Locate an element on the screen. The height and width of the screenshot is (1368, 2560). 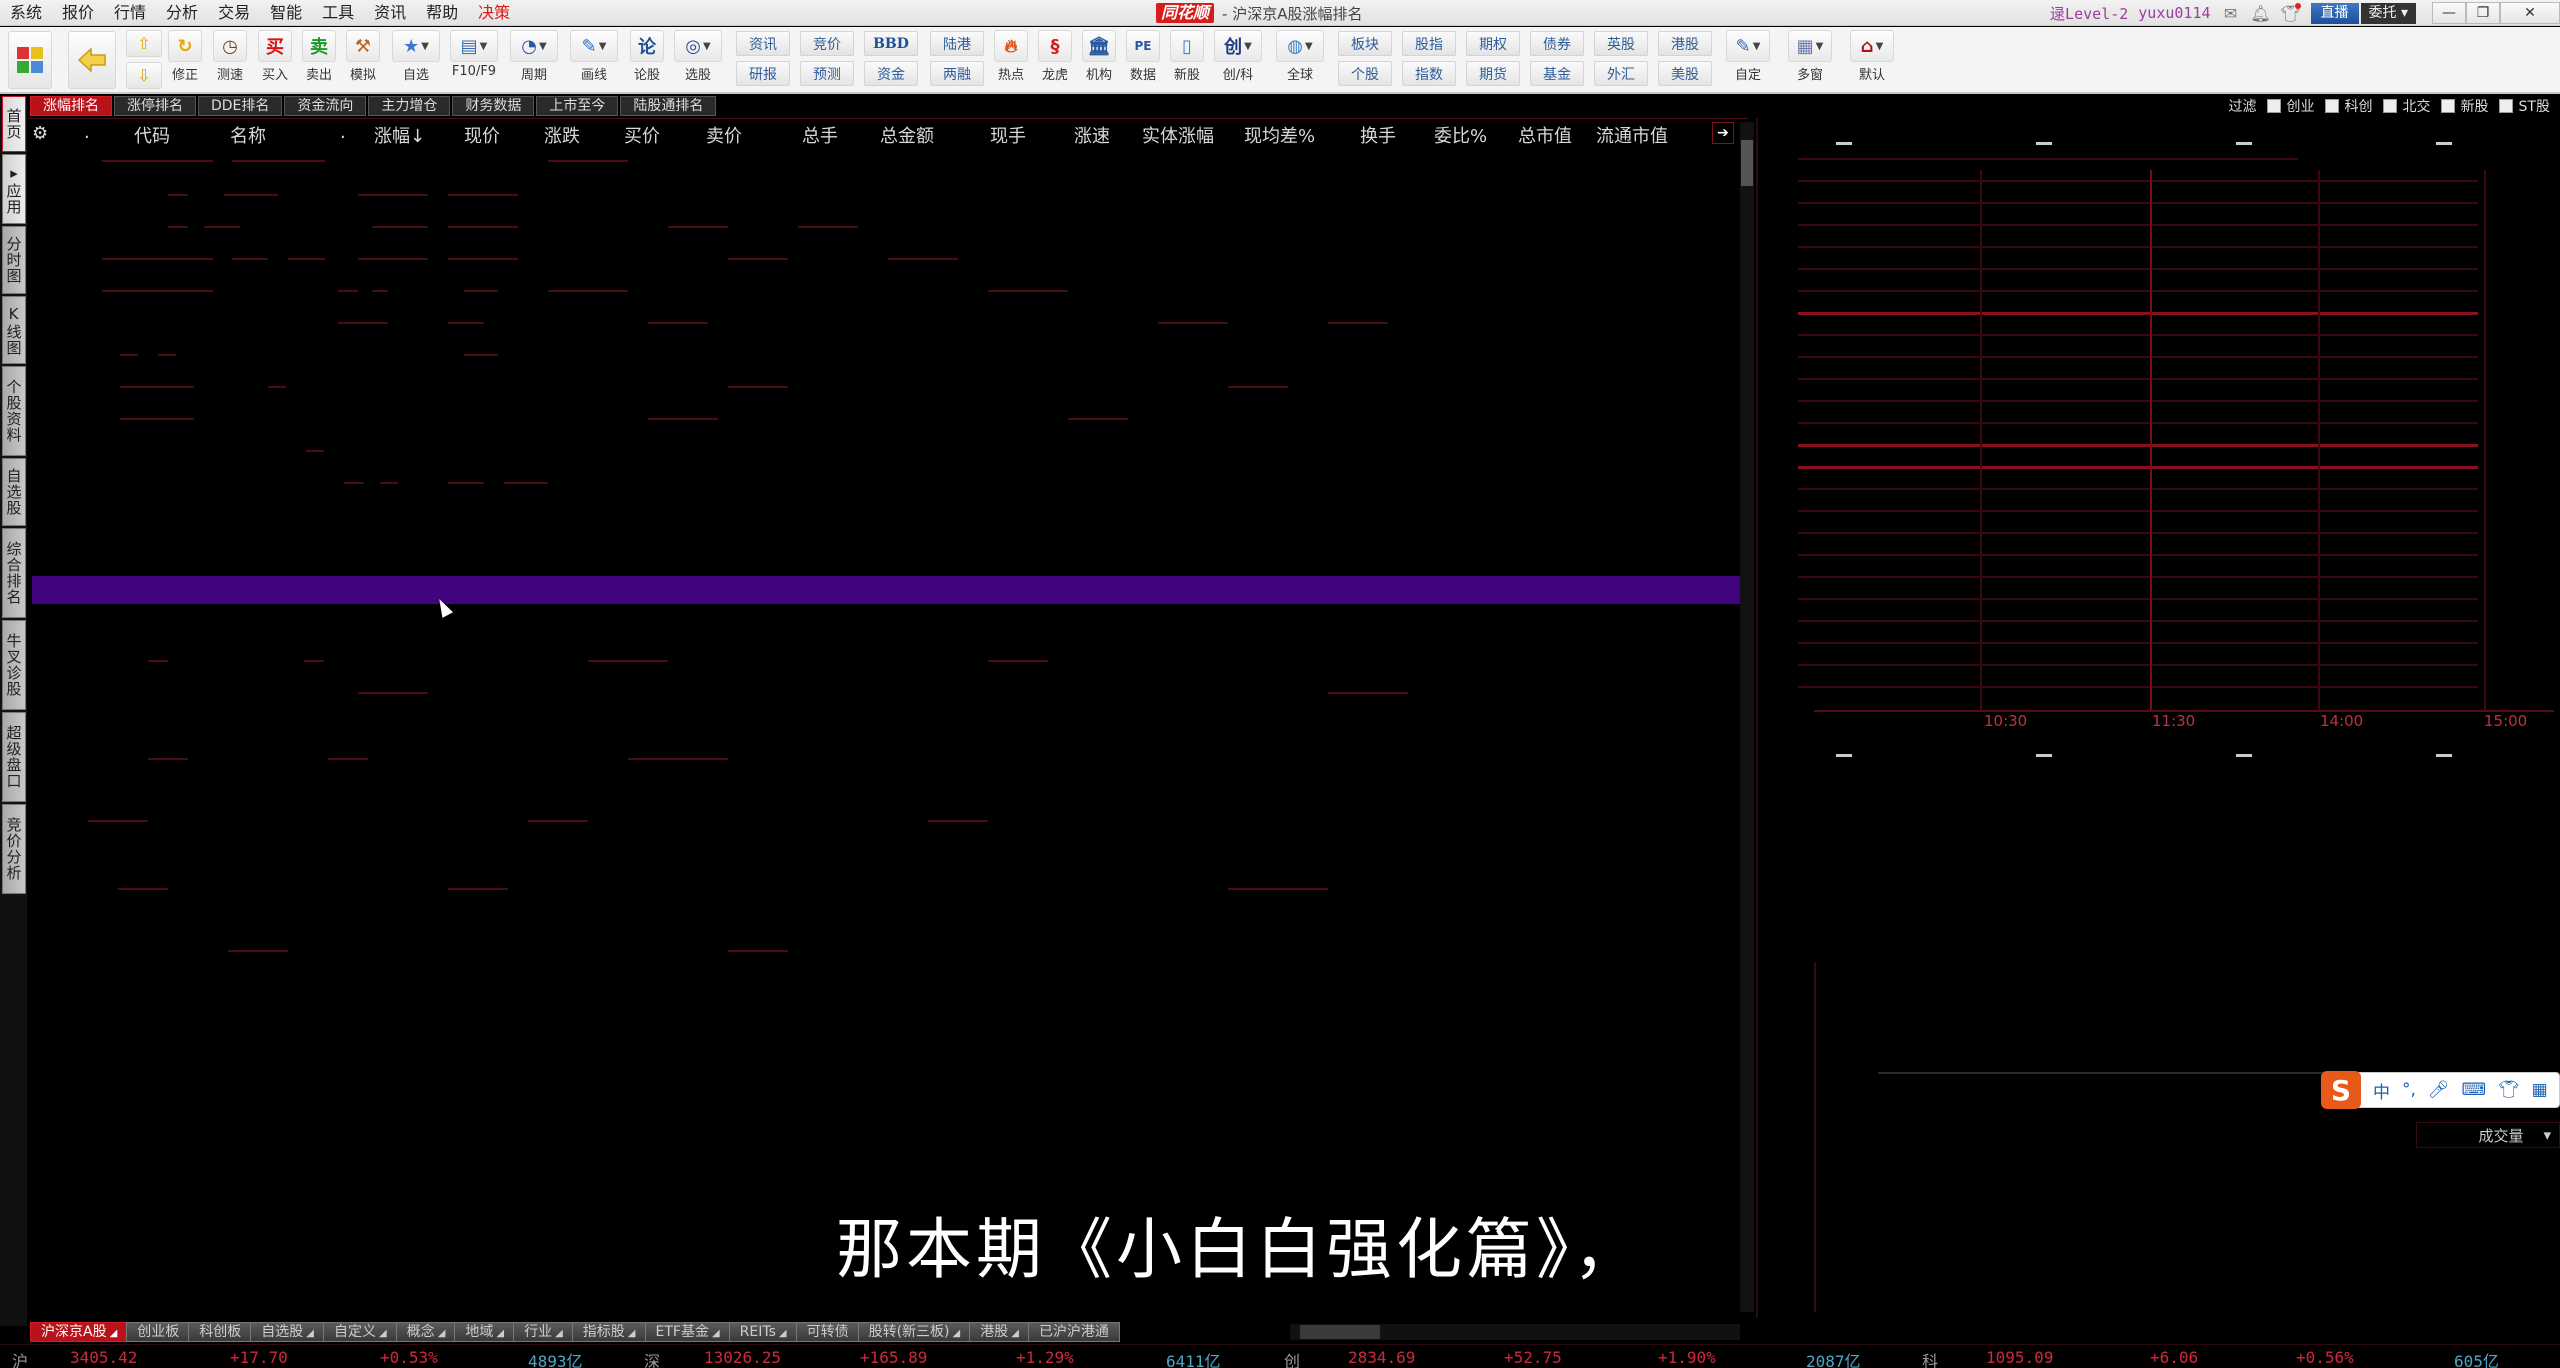
restore-button: ❐ is located at coordinates (2483, 13).